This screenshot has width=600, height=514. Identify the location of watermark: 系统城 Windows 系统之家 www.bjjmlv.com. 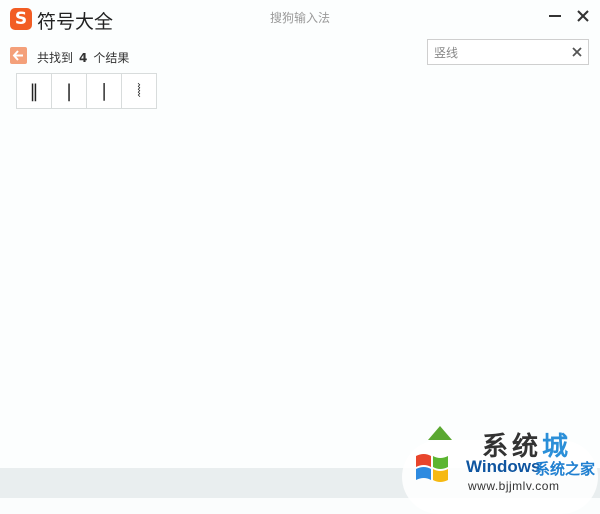
(500, 467).